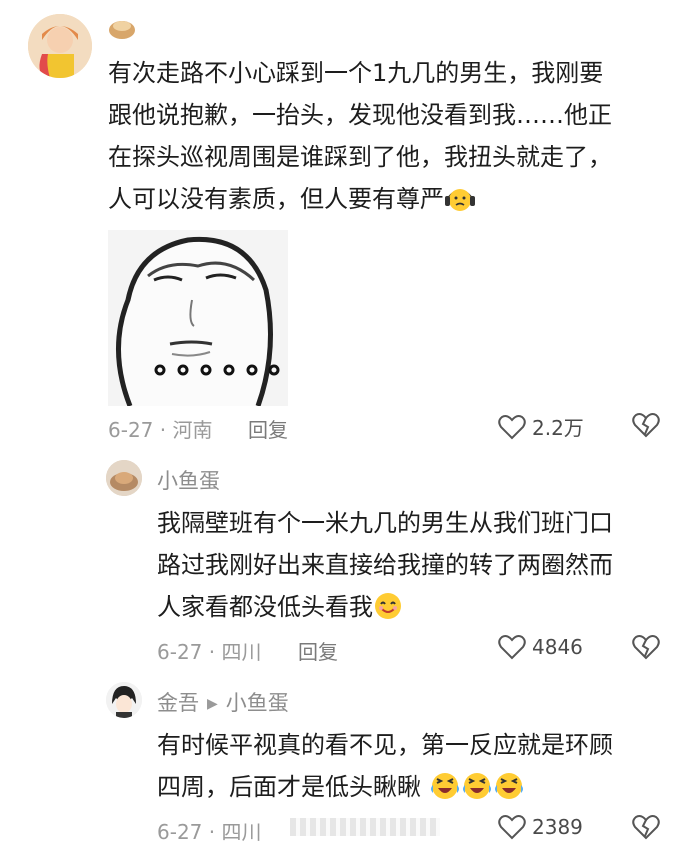 This screenshot has width=690, height=846. What do you see at coordinates (557, 647) in the screenshot?
I see `comment-2-like-count: 4846` at bounding box center [557, 647].